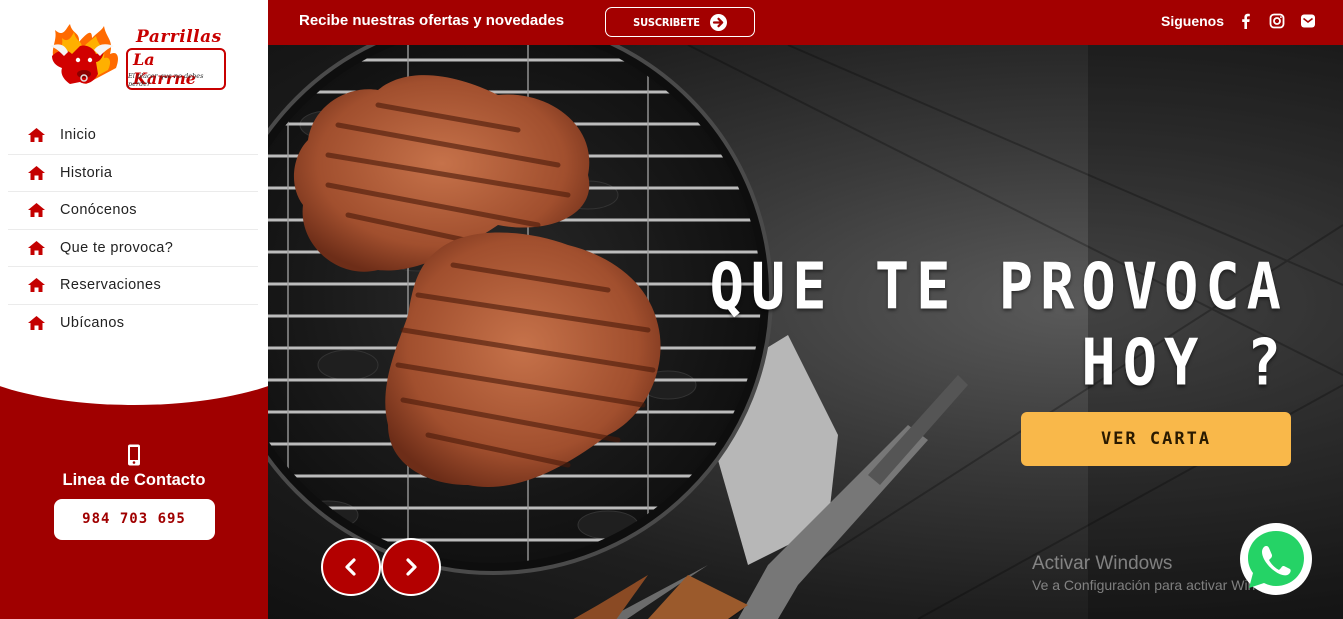 This screenshot has width=1343, height=619. What do you see at coordinates (78, 135) in the screenshot?
I see `sidebar-item-label: Inicio` at bounding box center [78, 135].